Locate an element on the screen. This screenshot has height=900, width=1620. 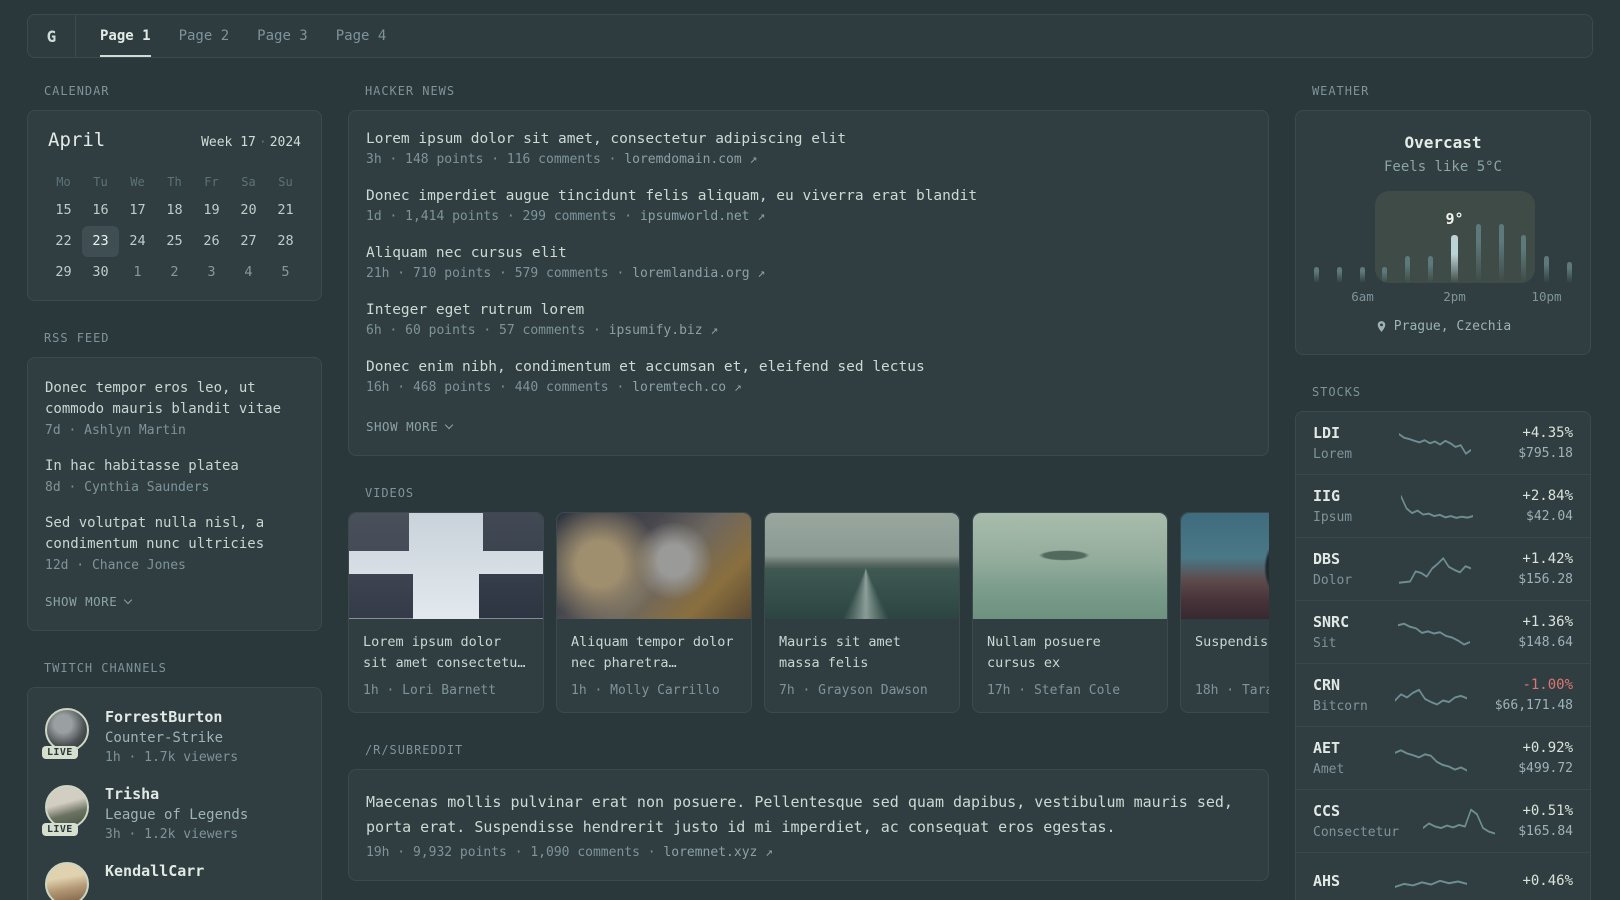
stock-change-percent: +0.46% is located at coordinates (1548, 880).